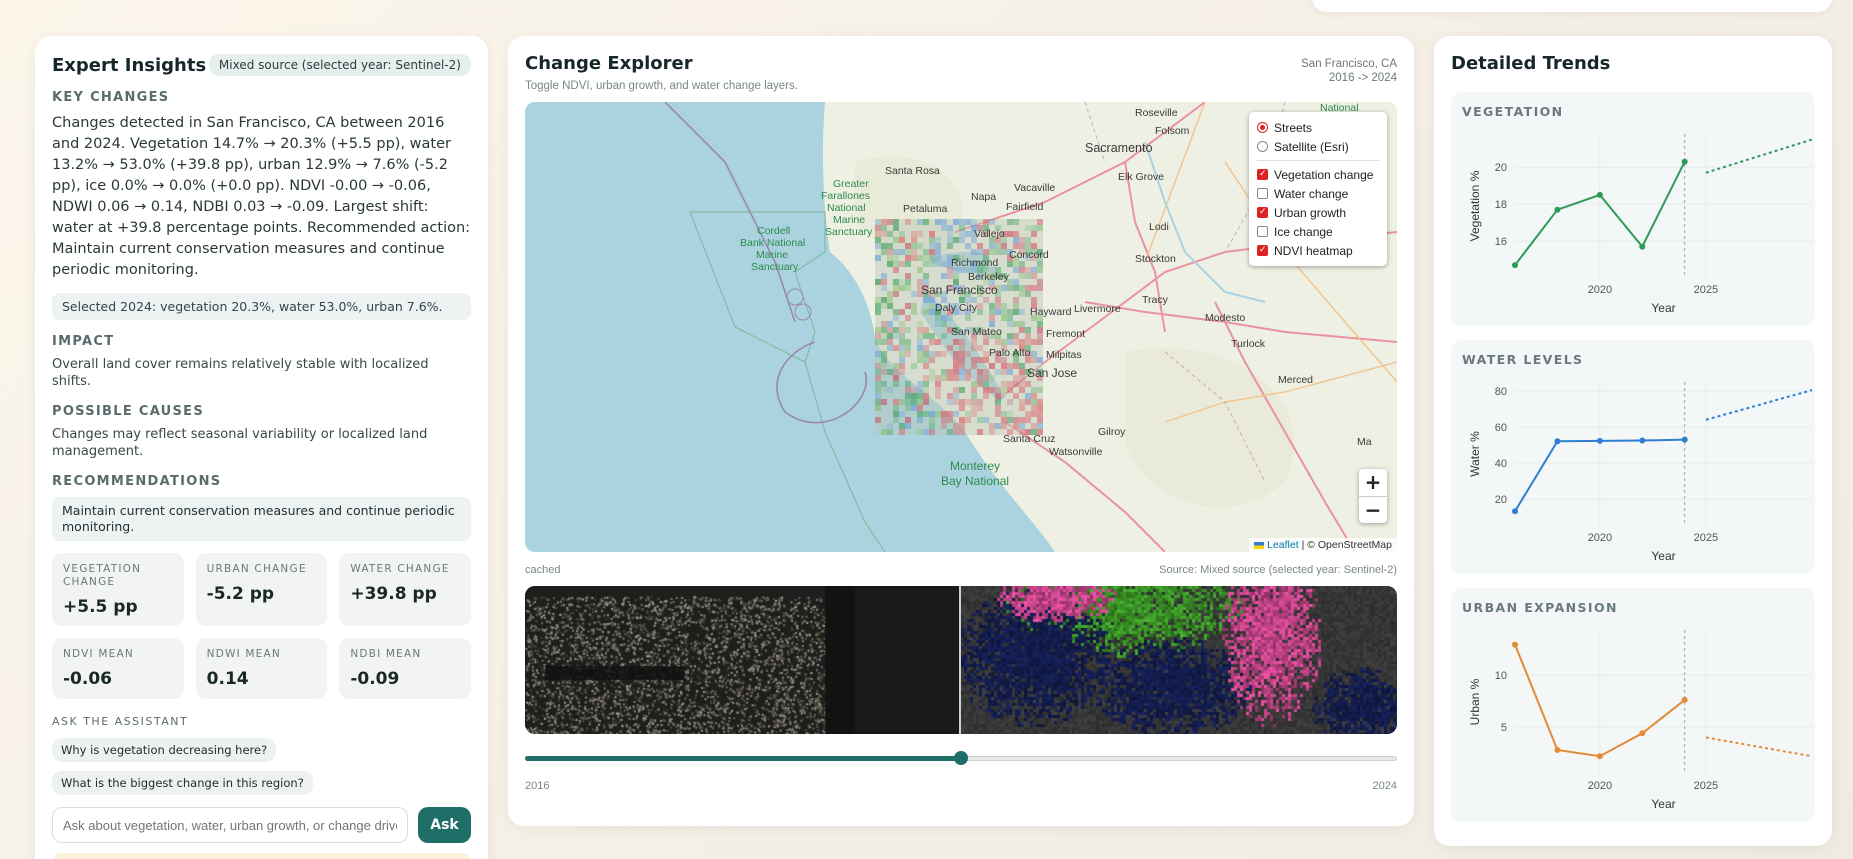 The height and width of the screenshot is (859, 1853). I want to click on overlay-ndvi-heatmap: NDVI heatmap, so click(1318, 250).